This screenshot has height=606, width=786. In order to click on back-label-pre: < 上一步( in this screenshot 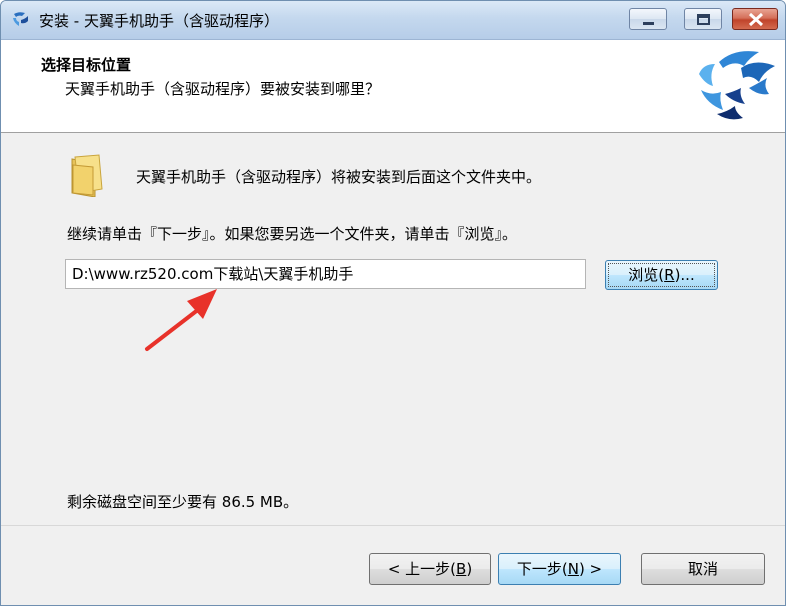, I will do `click(422, 569)`.